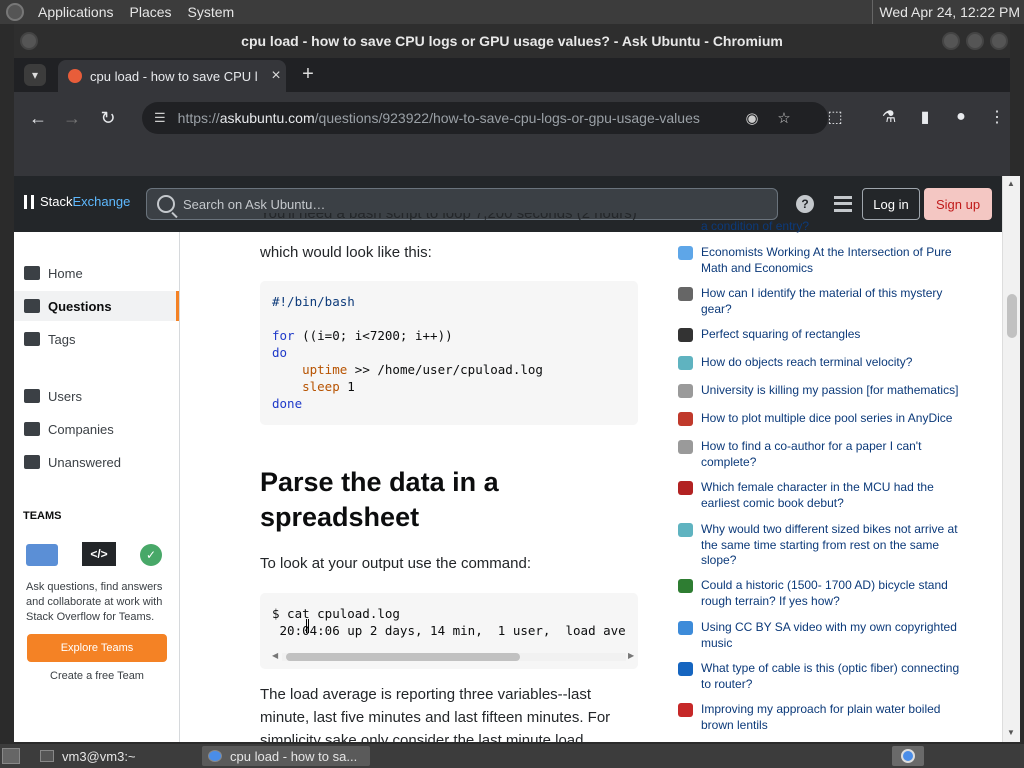 This screenshot has width=1024, height=768. I want to click on window-menu-button, so click(29, 41).